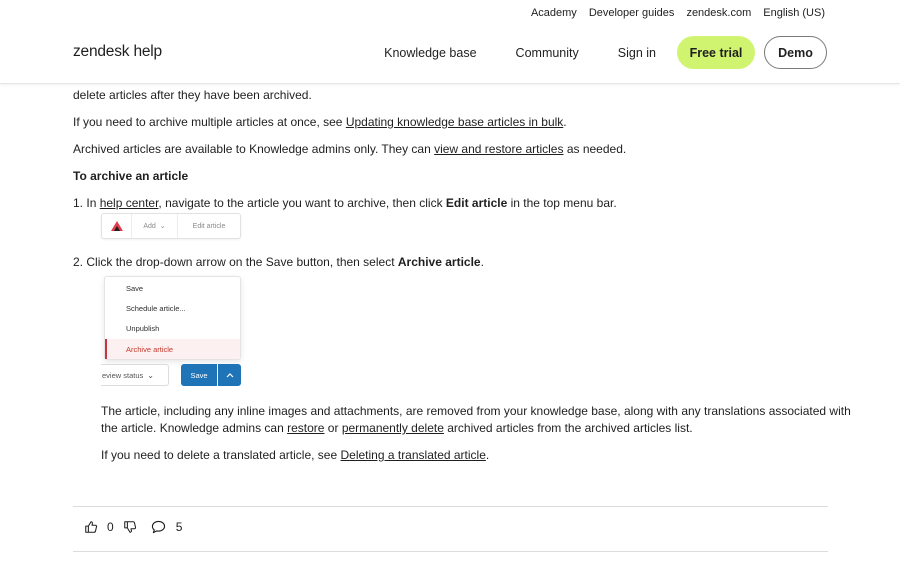 The image size is (900, 577). I want to click on zendesk-com-link: zendesk.com, so click(718, 13).